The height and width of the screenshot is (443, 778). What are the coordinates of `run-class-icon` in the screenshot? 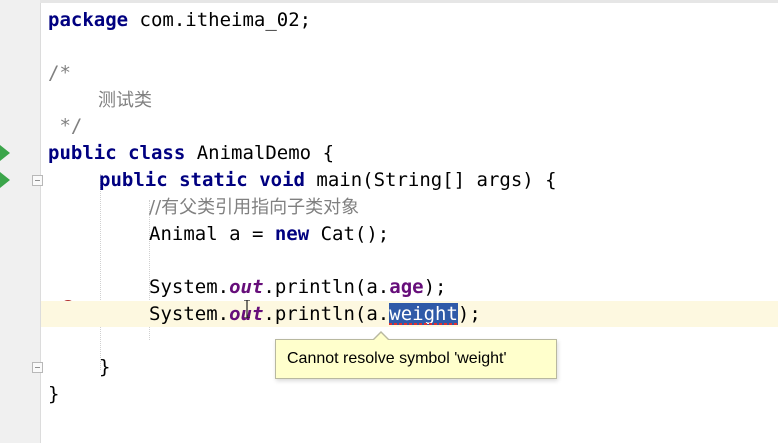 It's located at (5, 153).